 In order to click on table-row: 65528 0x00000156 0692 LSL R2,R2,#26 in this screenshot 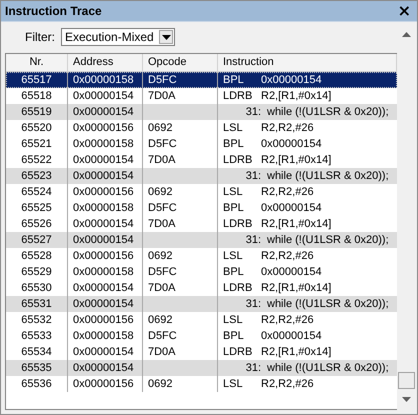, I will do `click(201, 256)`.